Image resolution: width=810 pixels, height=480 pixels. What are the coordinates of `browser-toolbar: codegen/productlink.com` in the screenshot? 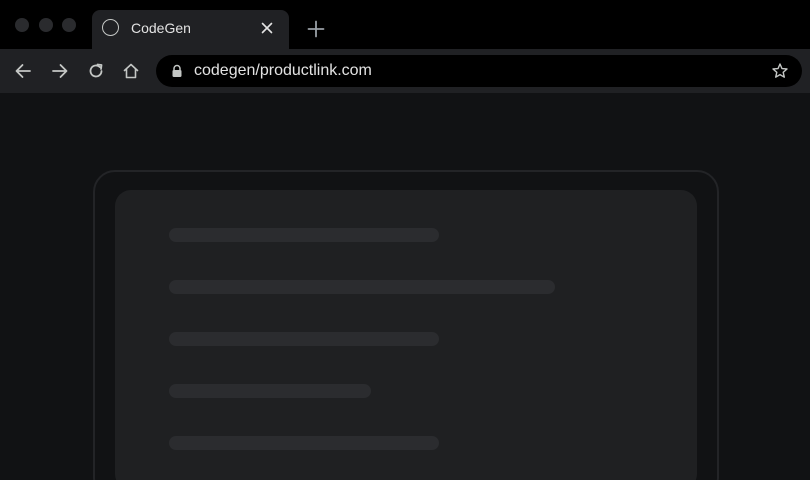 It's located at (405, 71).